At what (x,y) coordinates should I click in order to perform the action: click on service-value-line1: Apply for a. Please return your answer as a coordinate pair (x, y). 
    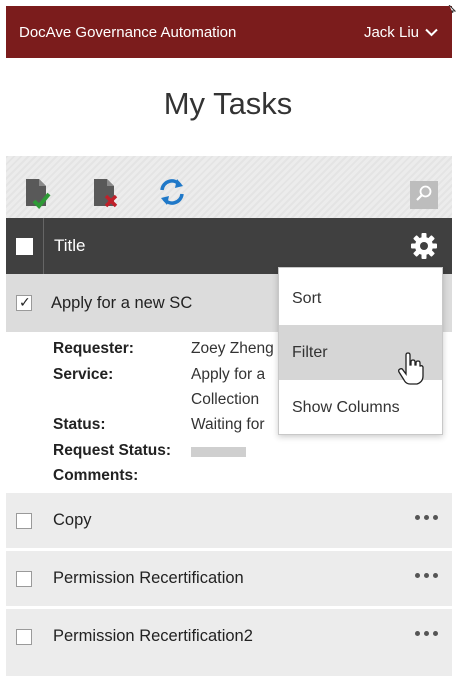
    Looking at the image, I should click on (228, 374).